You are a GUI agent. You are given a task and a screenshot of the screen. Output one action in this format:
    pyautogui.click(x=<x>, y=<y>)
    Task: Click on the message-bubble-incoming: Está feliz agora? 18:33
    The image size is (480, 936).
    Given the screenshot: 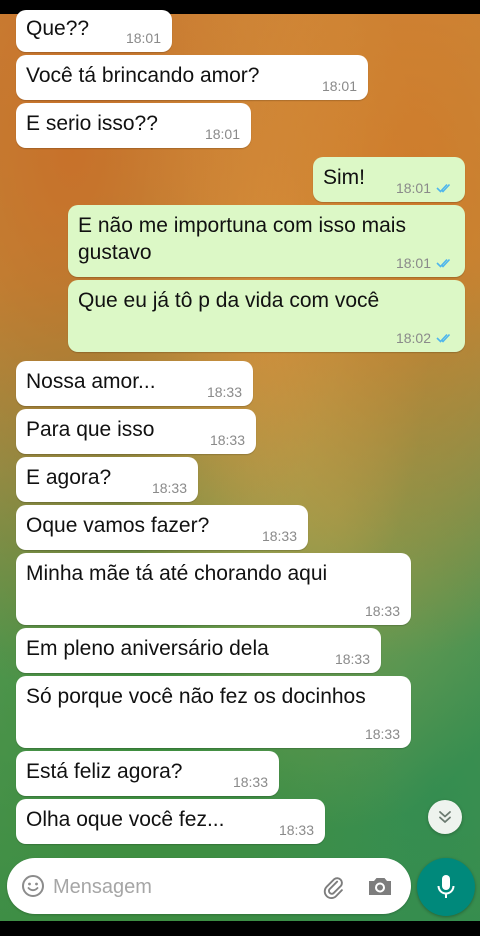 What is the action you would take?
    pyautogui.click(x=147, y=773)
    